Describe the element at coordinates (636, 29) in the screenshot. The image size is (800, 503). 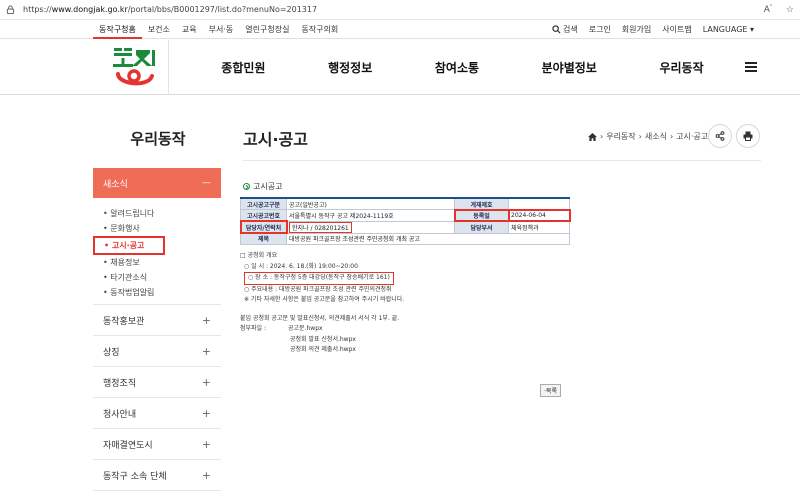
I see `join-link: 회원가입` at that location.